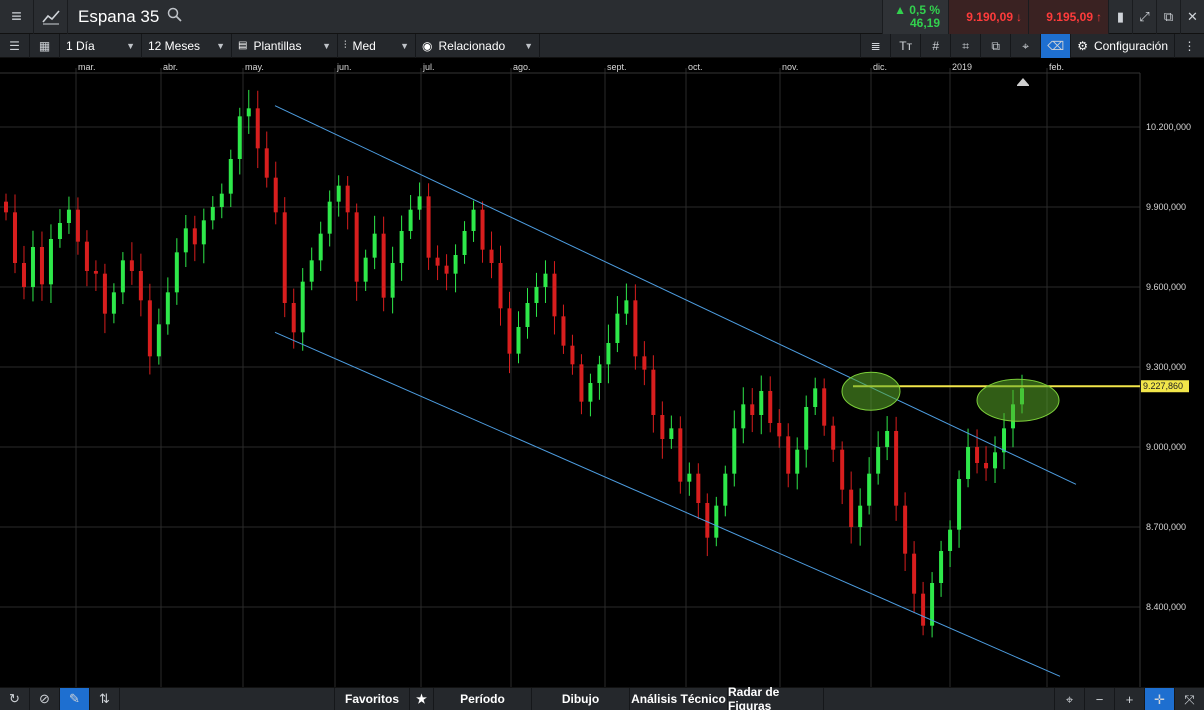  I want to click on templates-select: ▤ Plantillas ▼, so click(285, 45).